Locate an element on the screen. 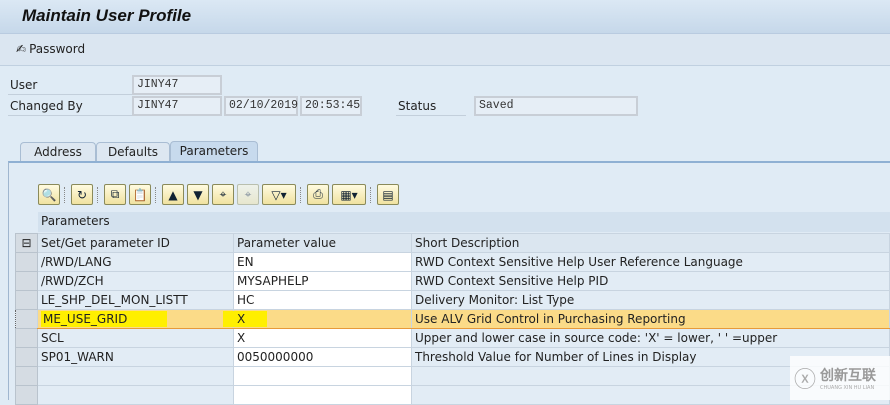  cell-parameter-id: /RWD/ZCH is located at coordinates (135, 281).